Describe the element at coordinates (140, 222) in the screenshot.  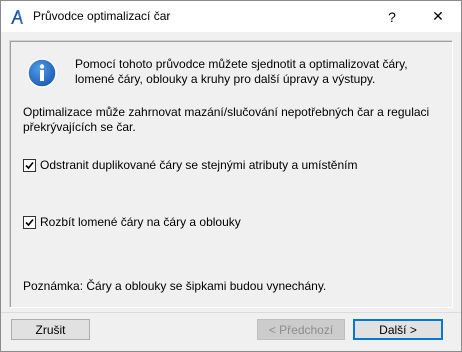
I see `break-polylines-label: Rozbít lomené čáry na čáry a oblouky` at that location.